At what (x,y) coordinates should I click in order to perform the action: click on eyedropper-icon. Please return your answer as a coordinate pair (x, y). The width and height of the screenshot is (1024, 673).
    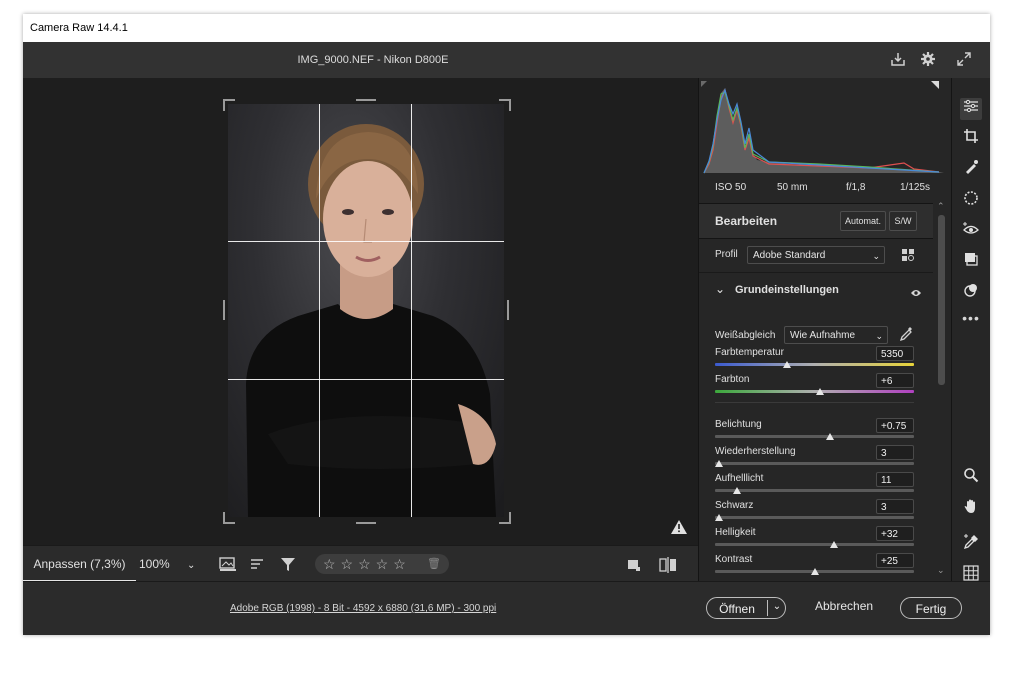
    Looking at the image, I should click on (906, 336).